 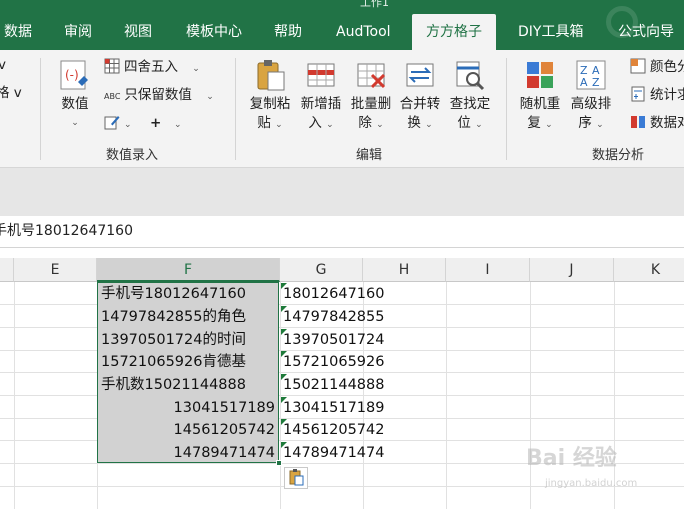 I want to click on grid-icon, so click(x=112, y=66).